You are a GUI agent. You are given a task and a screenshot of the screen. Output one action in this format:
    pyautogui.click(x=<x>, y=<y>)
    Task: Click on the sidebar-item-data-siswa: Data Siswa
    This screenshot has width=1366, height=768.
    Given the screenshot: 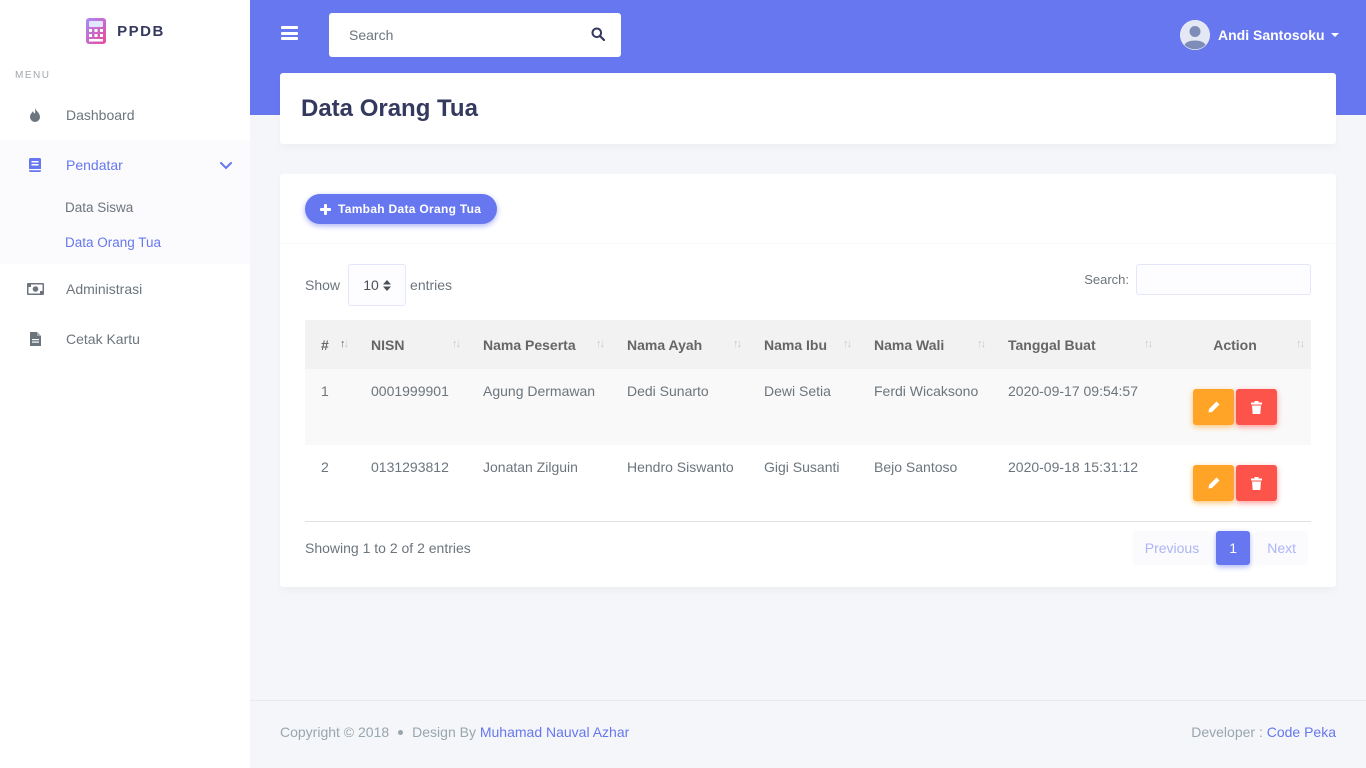 What is the action you would take?
    pyautogui.click(x=125, y=207)
    